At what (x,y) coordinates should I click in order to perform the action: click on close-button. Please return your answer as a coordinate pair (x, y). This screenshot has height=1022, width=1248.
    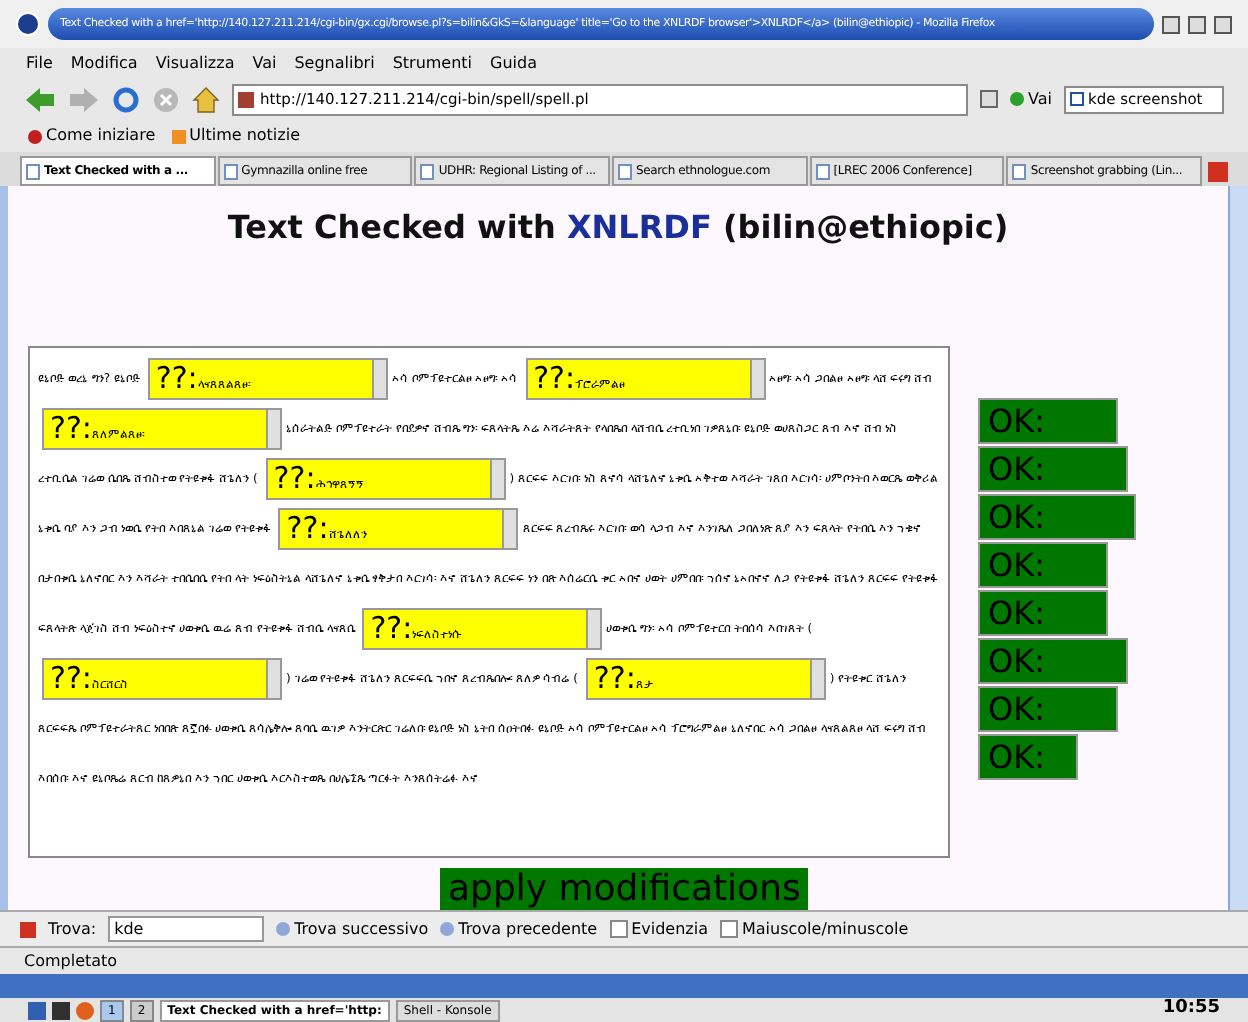
    Looking at the image, I should click on (1223, 24).